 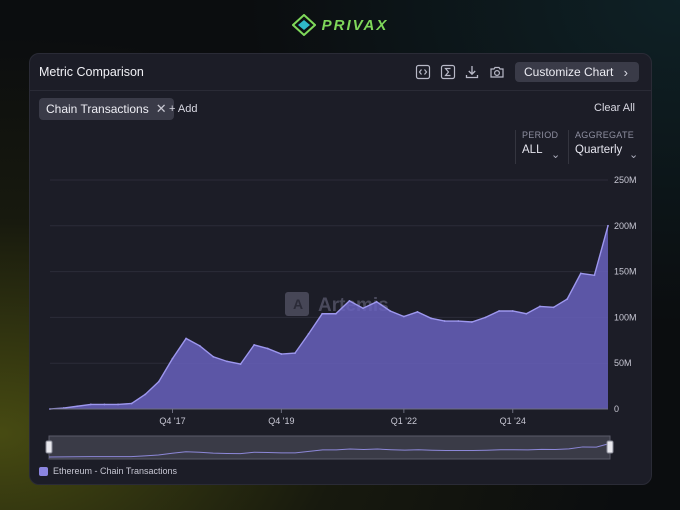 I want to click on privax-logo-icon, so click(x=303, y=25).